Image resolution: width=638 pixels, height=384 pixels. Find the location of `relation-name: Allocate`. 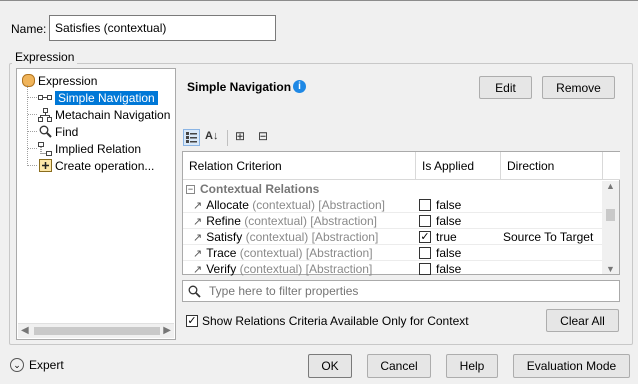

relation-name: Allocate is located at coordinates (227, 205).